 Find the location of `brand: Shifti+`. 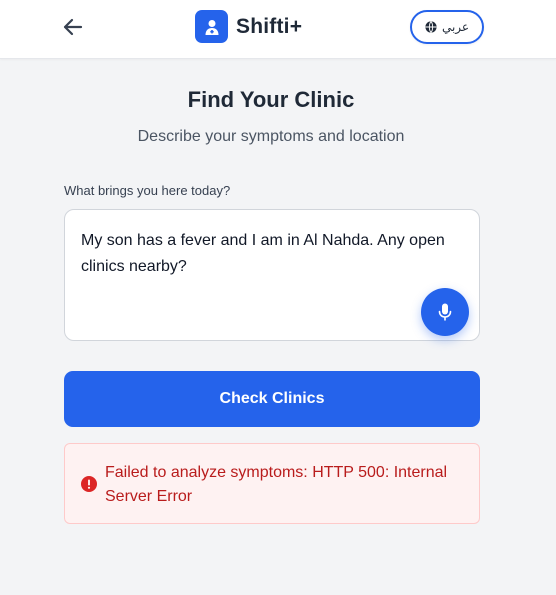

brand: Shifti+ is located at coordinates (248, 26).